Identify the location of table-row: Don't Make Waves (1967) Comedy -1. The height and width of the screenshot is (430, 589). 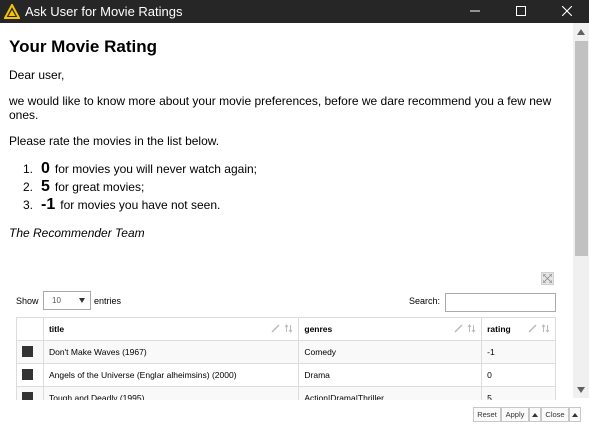
(286, 352).